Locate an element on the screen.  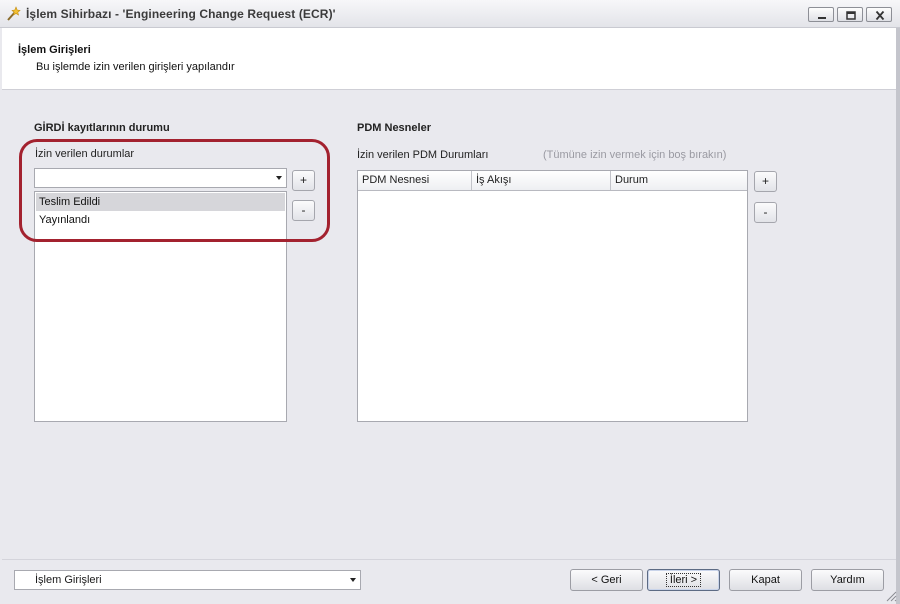
maximize-button is located at coordinates (850, 14).